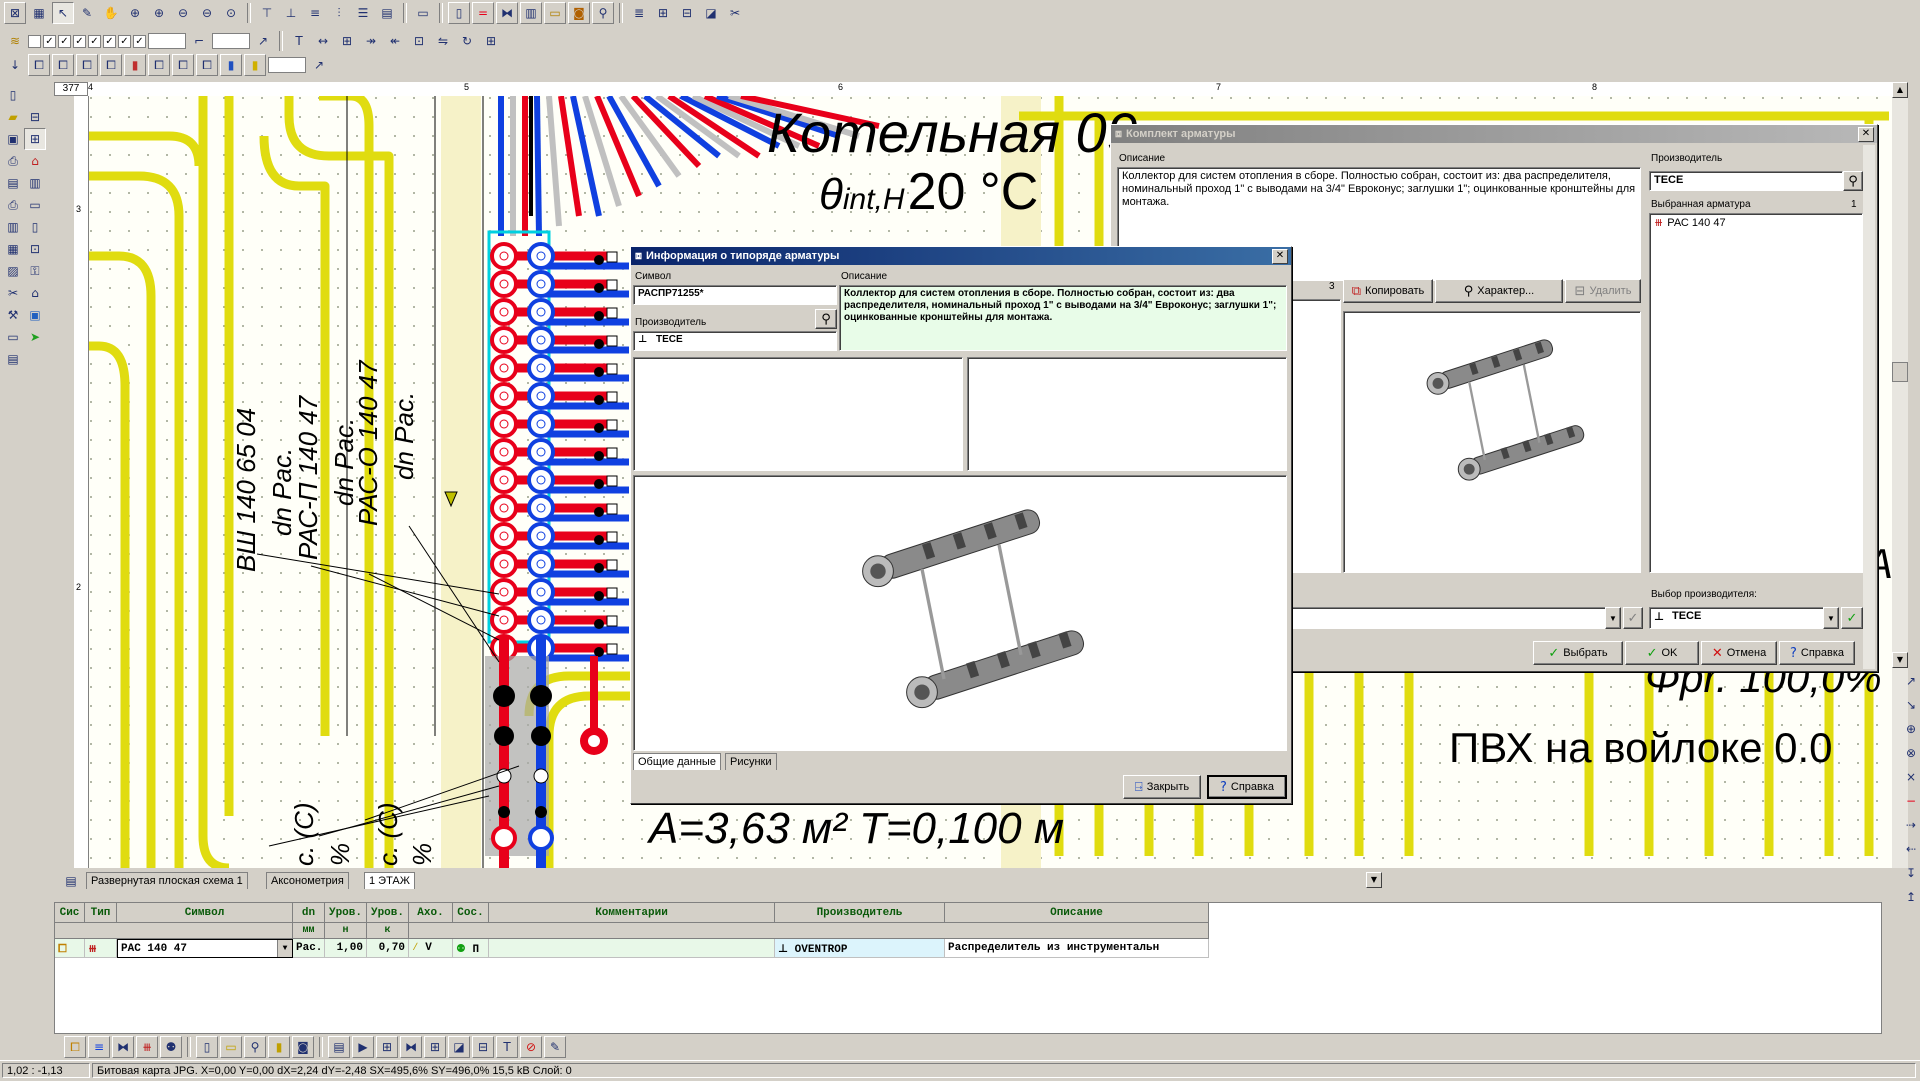  I want to click on save-disk-icon: ▣, so click(13, 139).